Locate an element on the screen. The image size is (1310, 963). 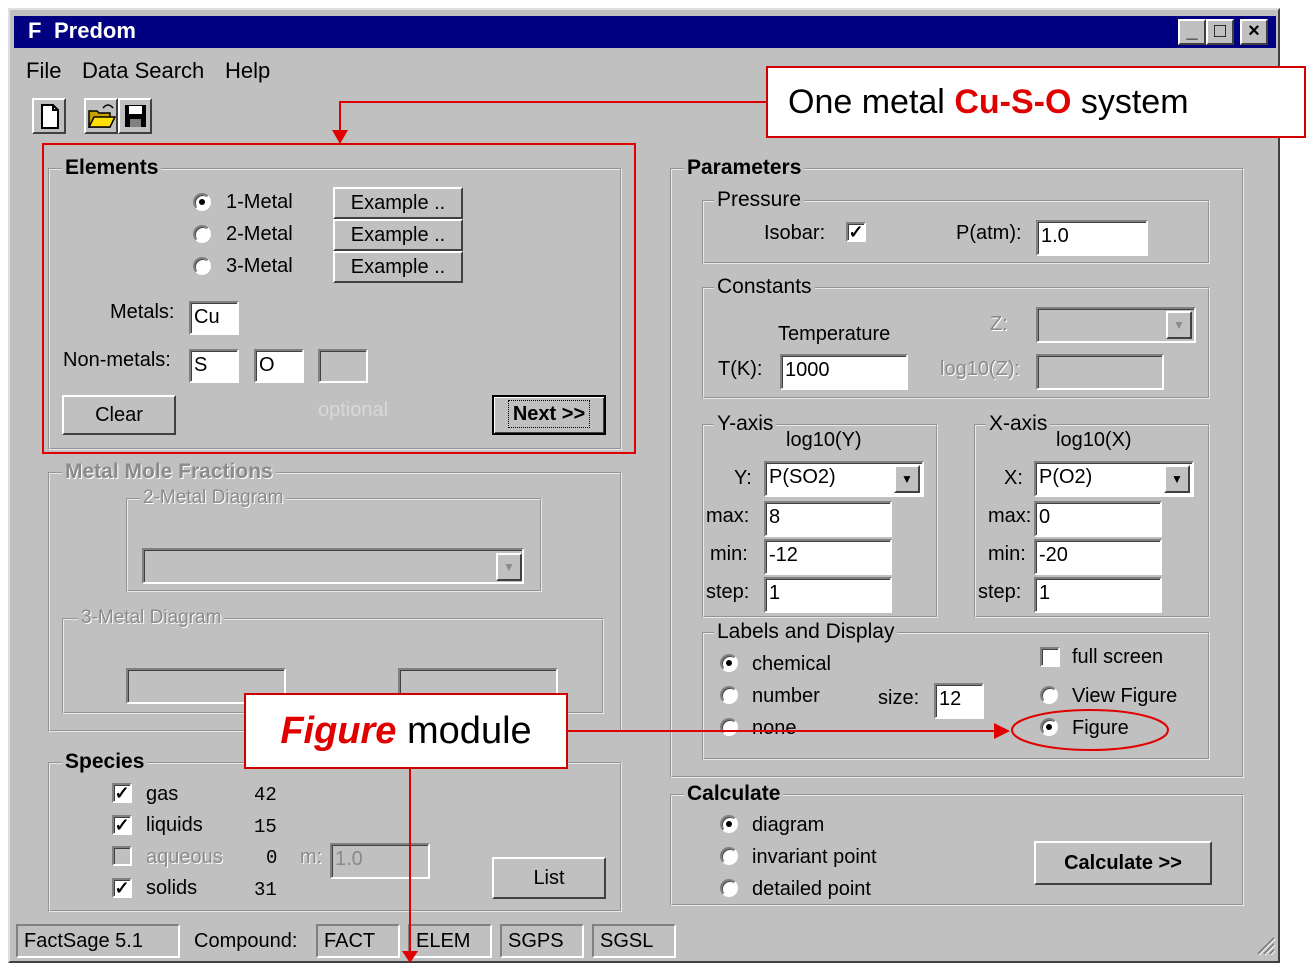
callout-system: One metal Cu-S-O system is located at coordinates (1036, 102).